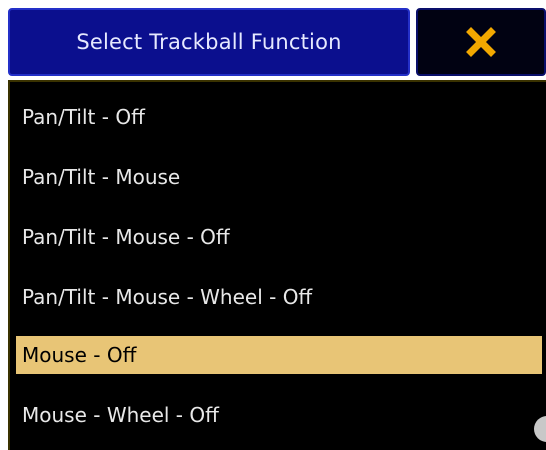  Describe the element at coordinates (126, 237) in the screenshot. I see `list-item-label: Pan/Tilt - Mouse - Off` at that location.